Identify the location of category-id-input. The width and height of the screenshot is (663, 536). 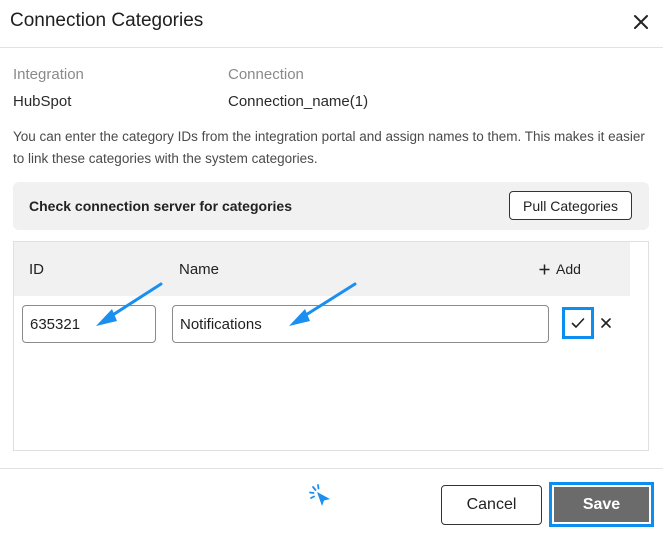
(89, 324).